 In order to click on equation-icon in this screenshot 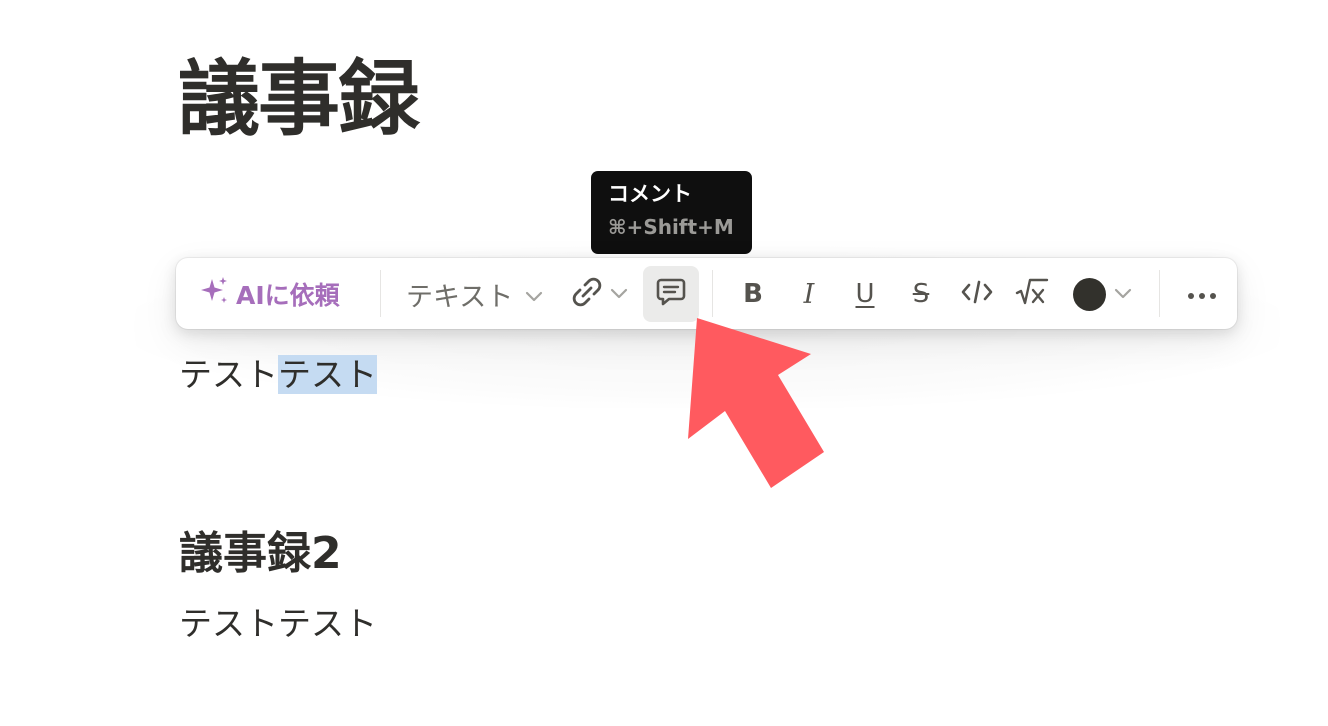, I will do `click(1032, 294)`.